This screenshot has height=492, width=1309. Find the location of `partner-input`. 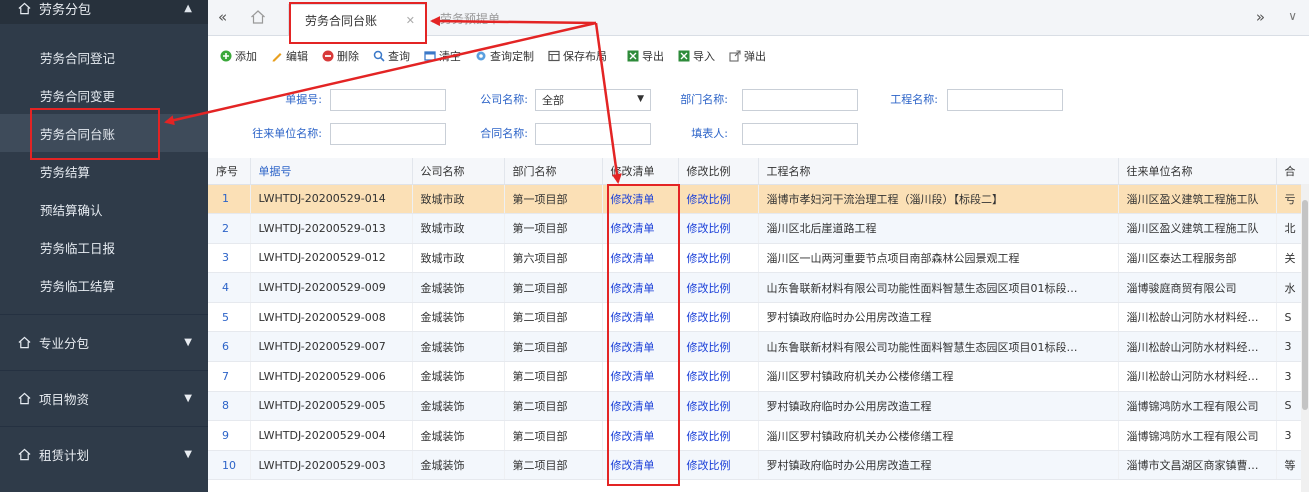

partner-input is located at coordinates (388, 134).